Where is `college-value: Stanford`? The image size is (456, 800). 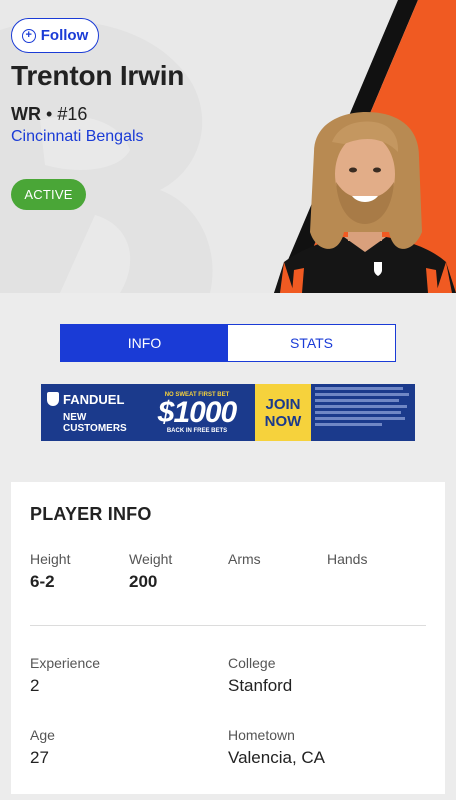
college-value: Stanford is located at coordinates (260, 685).